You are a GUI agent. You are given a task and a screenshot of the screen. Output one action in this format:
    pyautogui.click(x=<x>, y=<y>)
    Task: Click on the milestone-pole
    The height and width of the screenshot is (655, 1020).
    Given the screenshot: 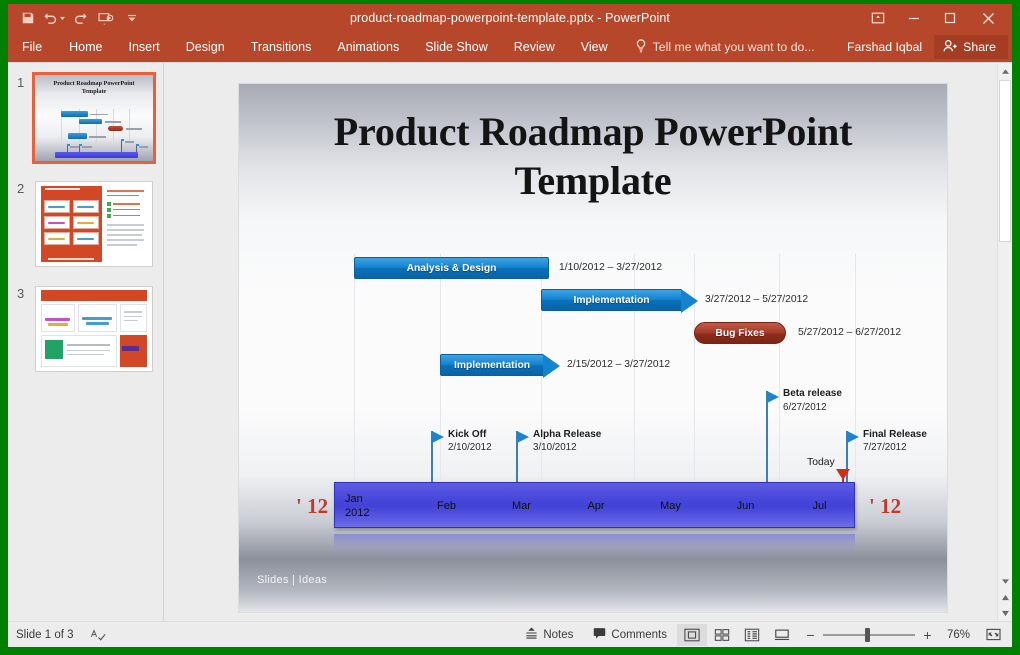 What is the action you would take?
    pyautogui.click(x=767, y=436)
    